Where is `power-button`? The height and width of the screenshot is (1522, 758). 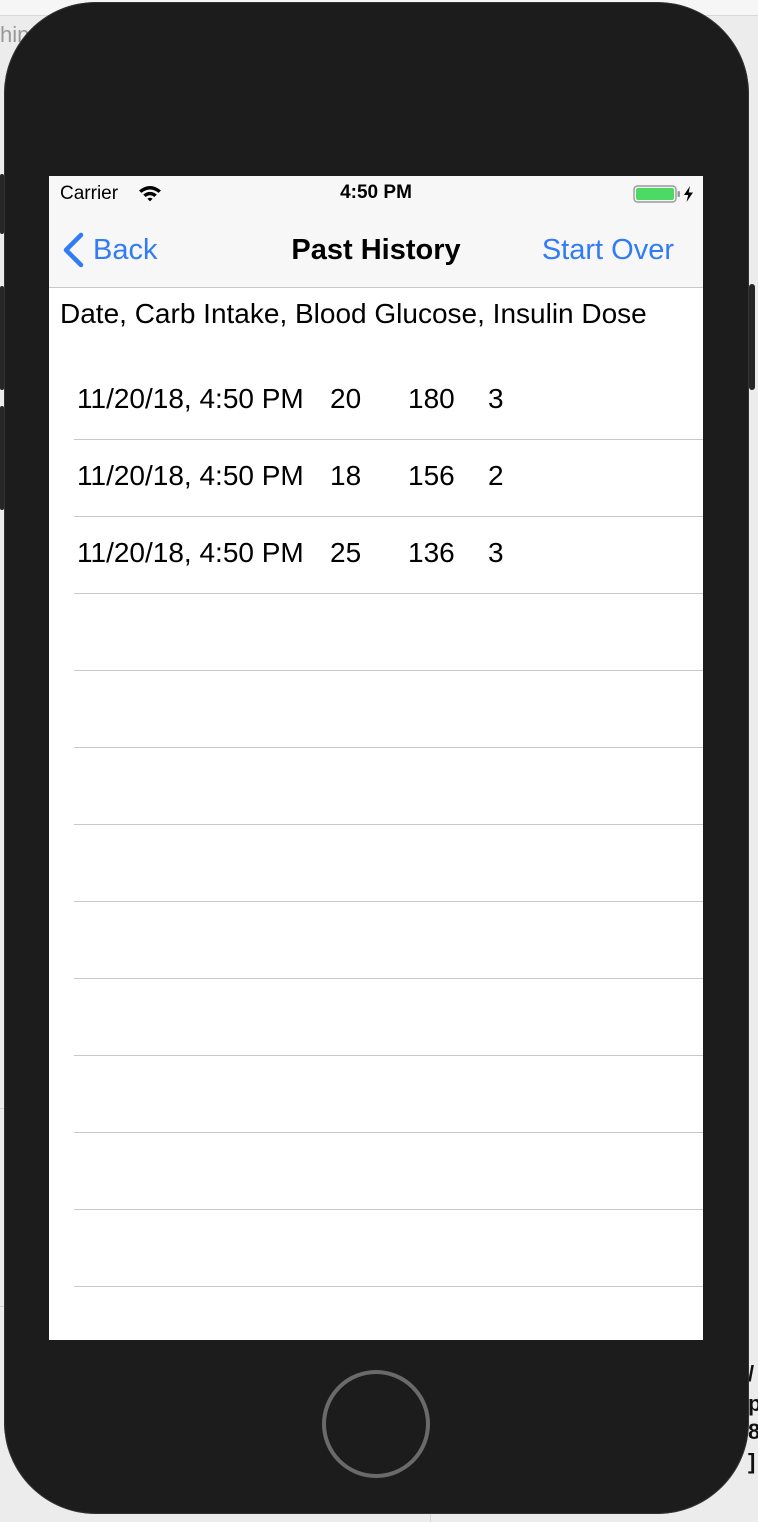
power-button is located at coordinates (752, 337).